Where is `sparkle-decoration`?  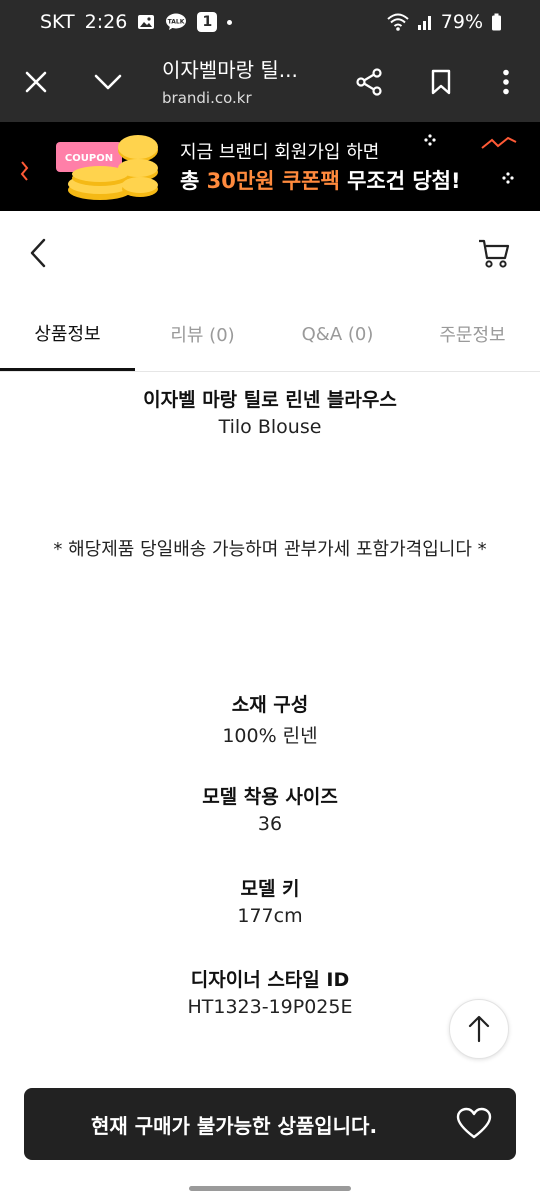
sparkle-decoration is located at coordinates (470, 159).